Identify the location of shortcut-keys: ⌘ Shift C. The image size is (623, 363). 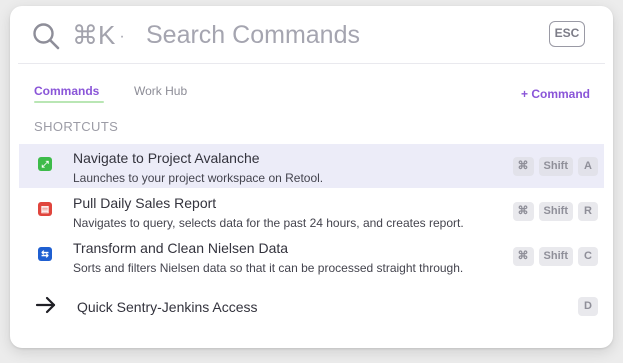
(555, 256).